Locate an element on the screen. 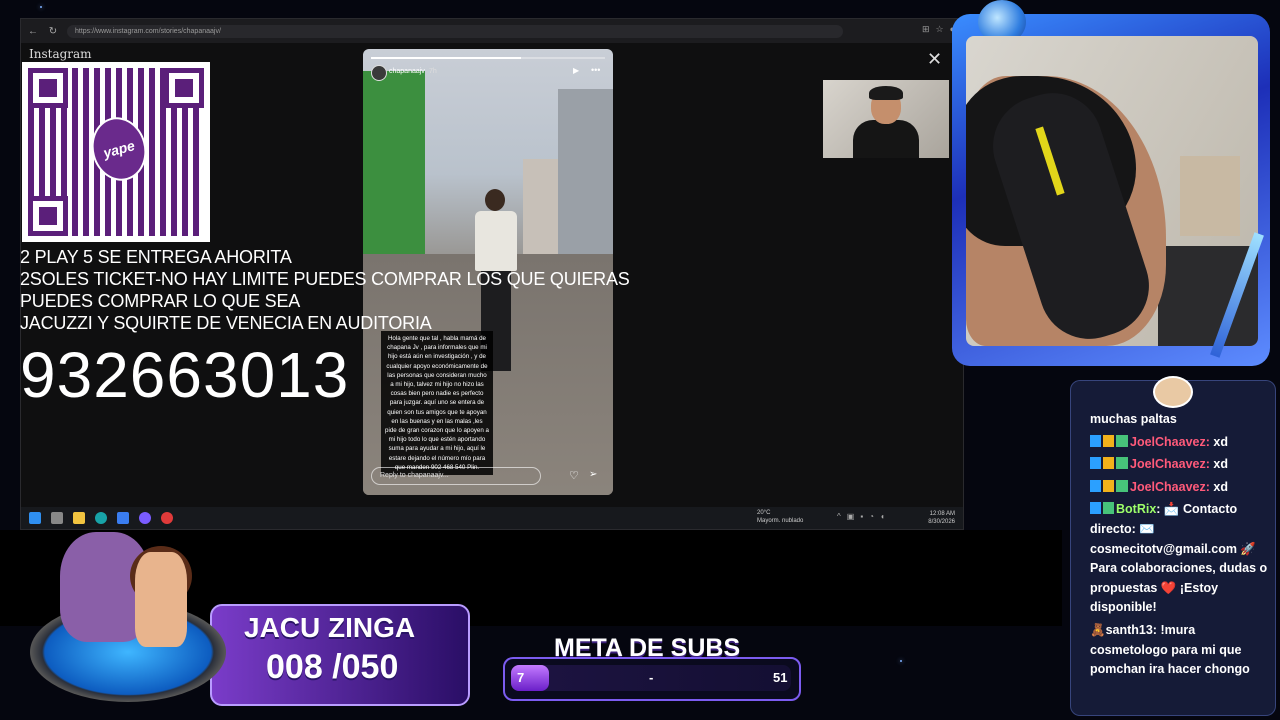  jacuzzi-count: 008 /050 is located at coordinates (332, 667).